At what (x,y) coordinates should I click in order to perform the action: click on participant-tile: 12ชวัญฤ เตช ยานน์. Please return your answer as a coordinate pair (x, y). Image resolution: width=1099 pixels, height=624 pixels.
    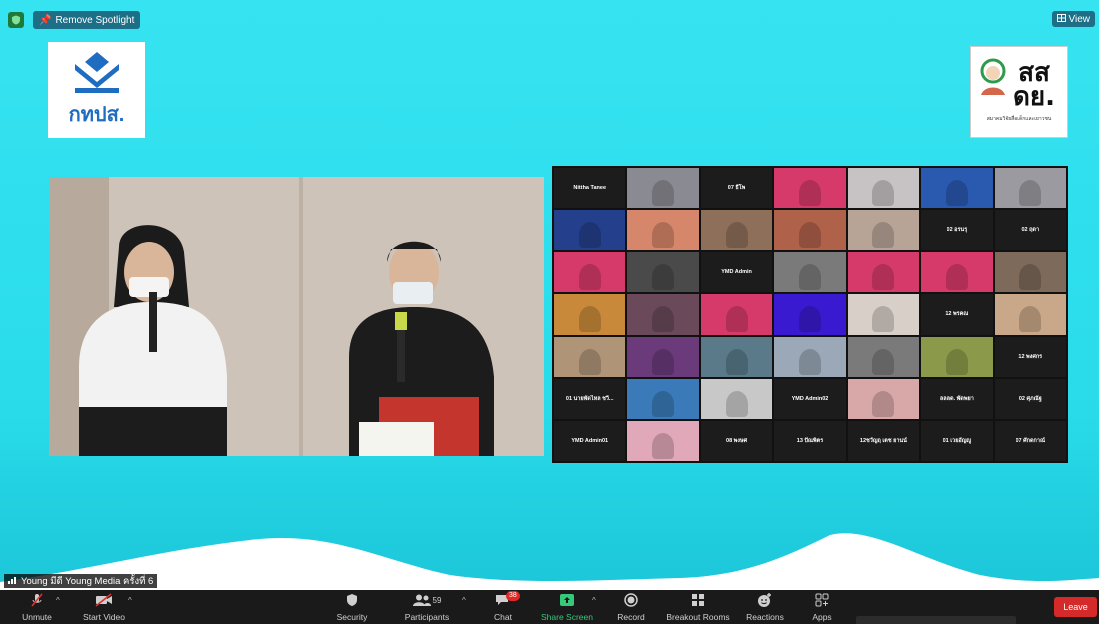
    Looking at the image, I should click on (883, 440).